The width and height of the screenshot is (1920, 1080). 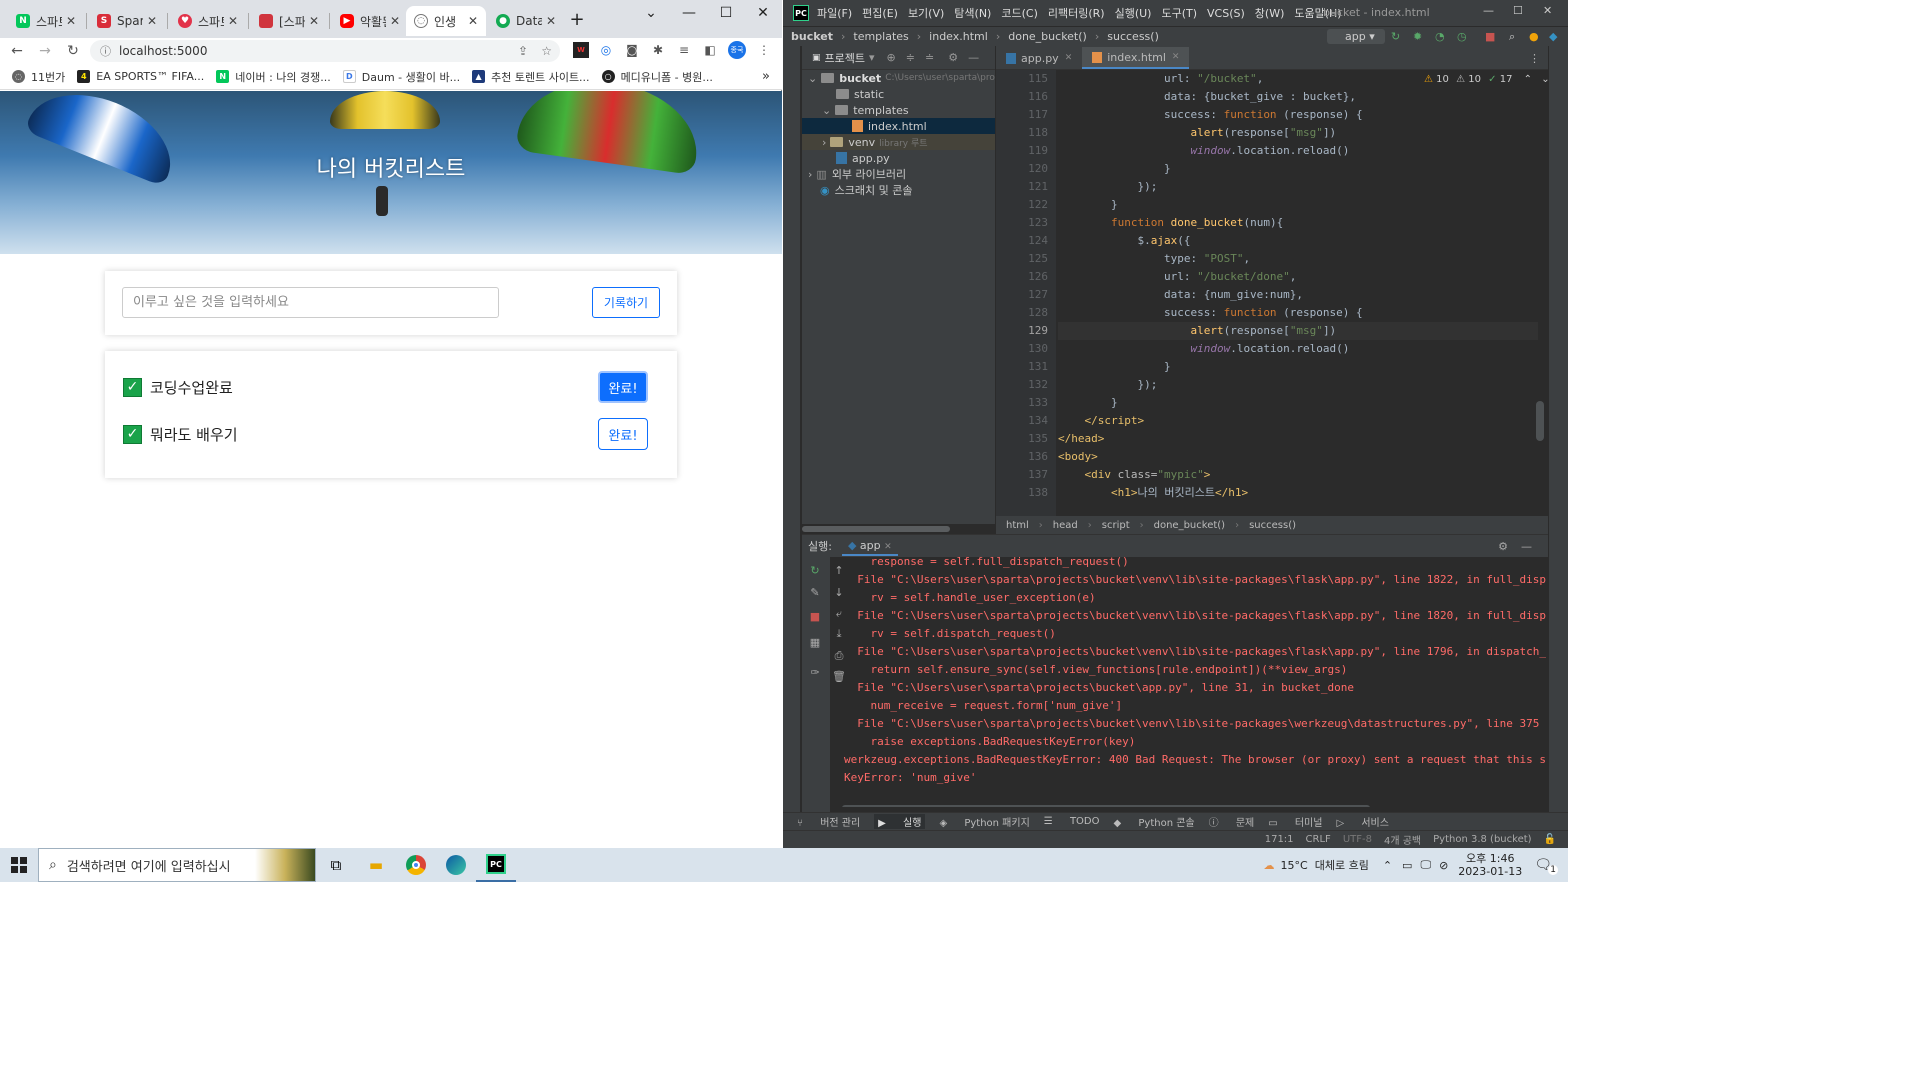 I want to click on file-explorer-icon: ▬, so click(x=376, y=865).